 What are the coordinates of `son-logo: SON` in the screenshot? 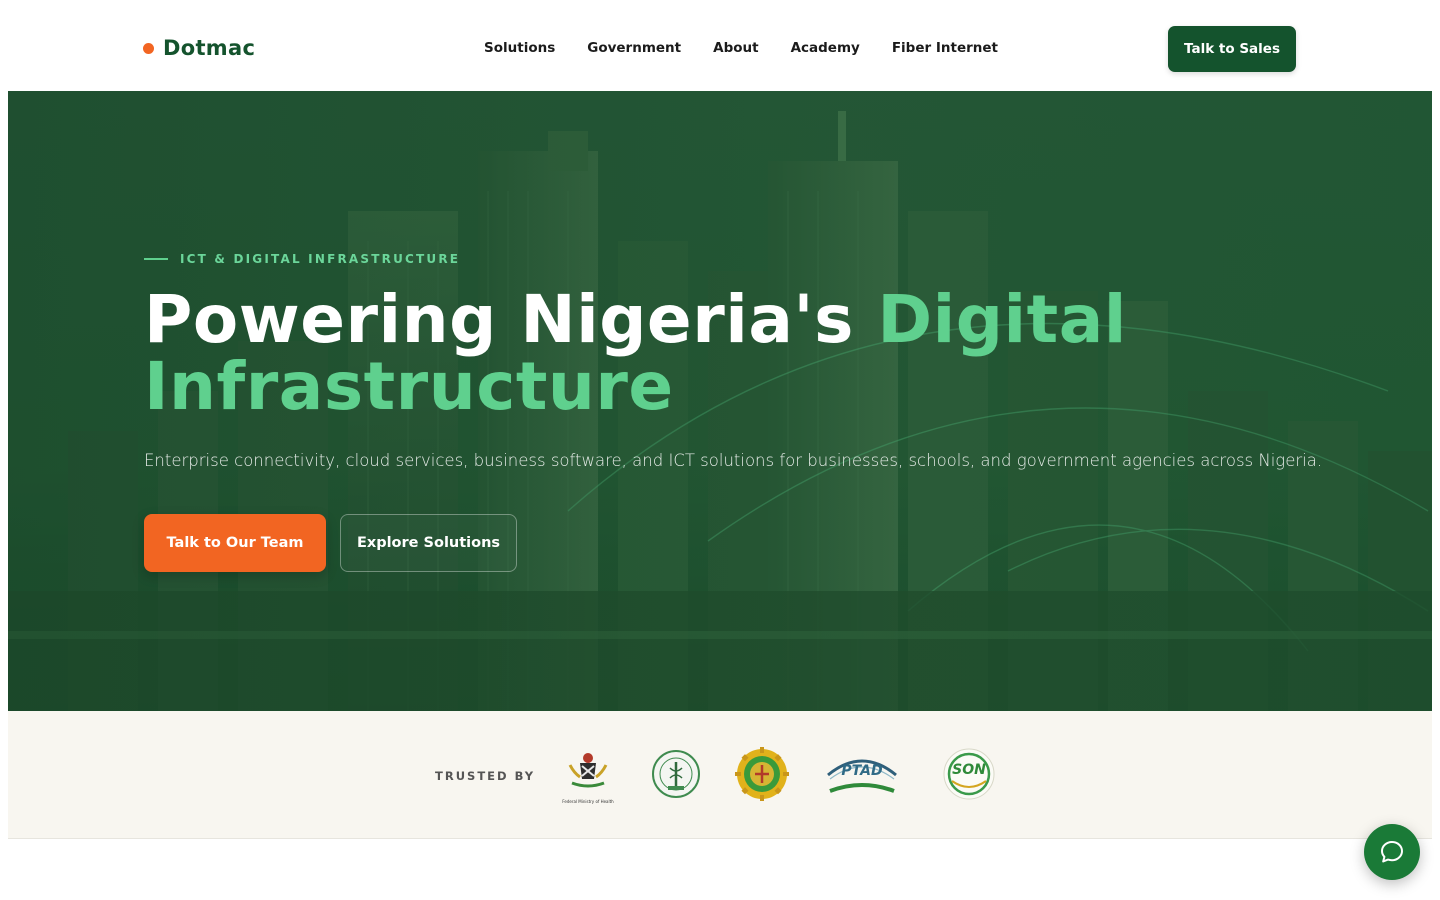 It's located at (969, 774).